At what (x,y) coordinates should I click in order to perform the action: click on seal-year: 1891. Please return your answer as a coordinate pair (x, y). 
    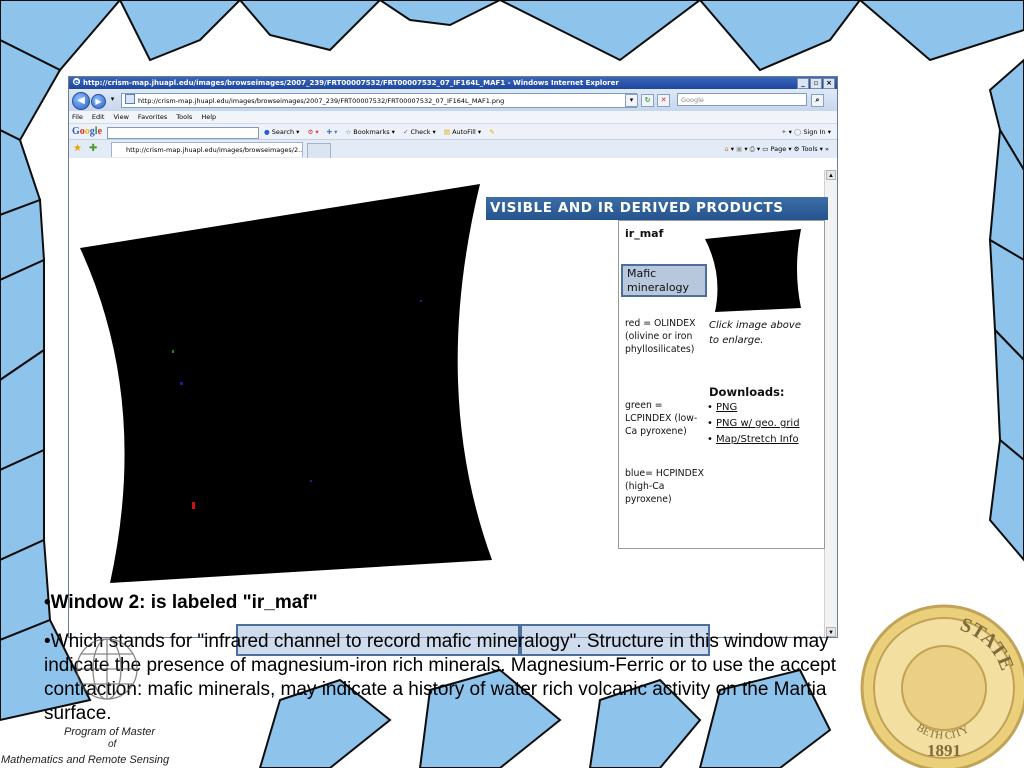
    Looking at the image, I should click on (944, 750).